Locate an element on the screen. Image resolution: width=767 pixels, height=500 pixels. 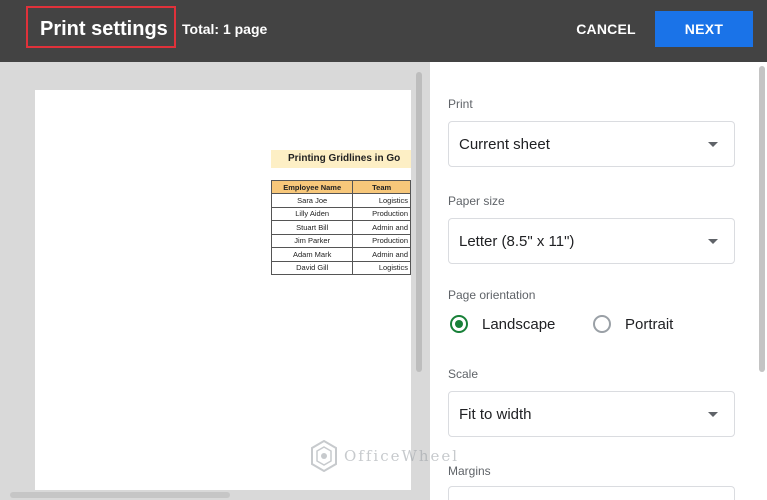
column-header: Team is located at coordinates (381, 187).